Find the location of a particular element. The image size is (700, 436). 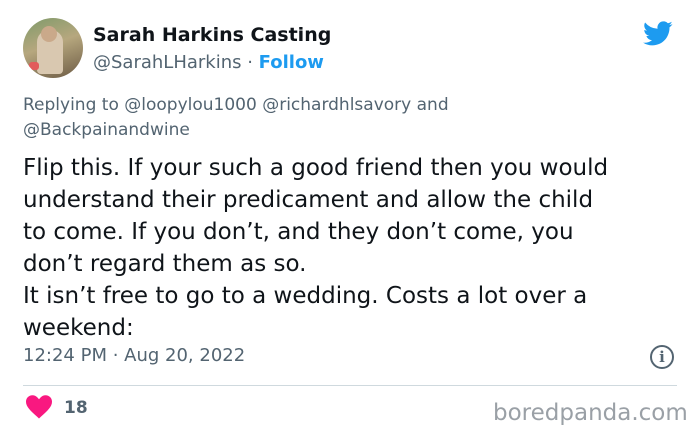

mention-link: @richardhlsavory is located at coordinates (336, 105).